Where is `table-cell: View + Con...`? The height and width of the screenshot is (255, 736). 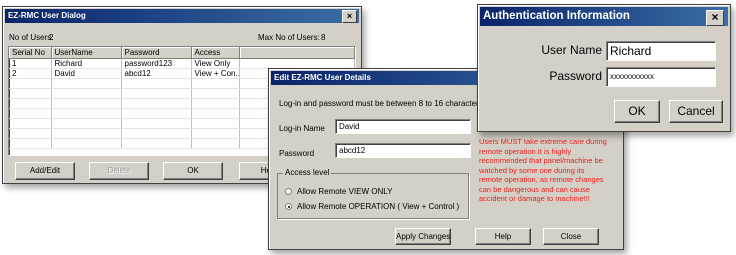
table-cell: View + Con... is located at coordinates (215, 73).